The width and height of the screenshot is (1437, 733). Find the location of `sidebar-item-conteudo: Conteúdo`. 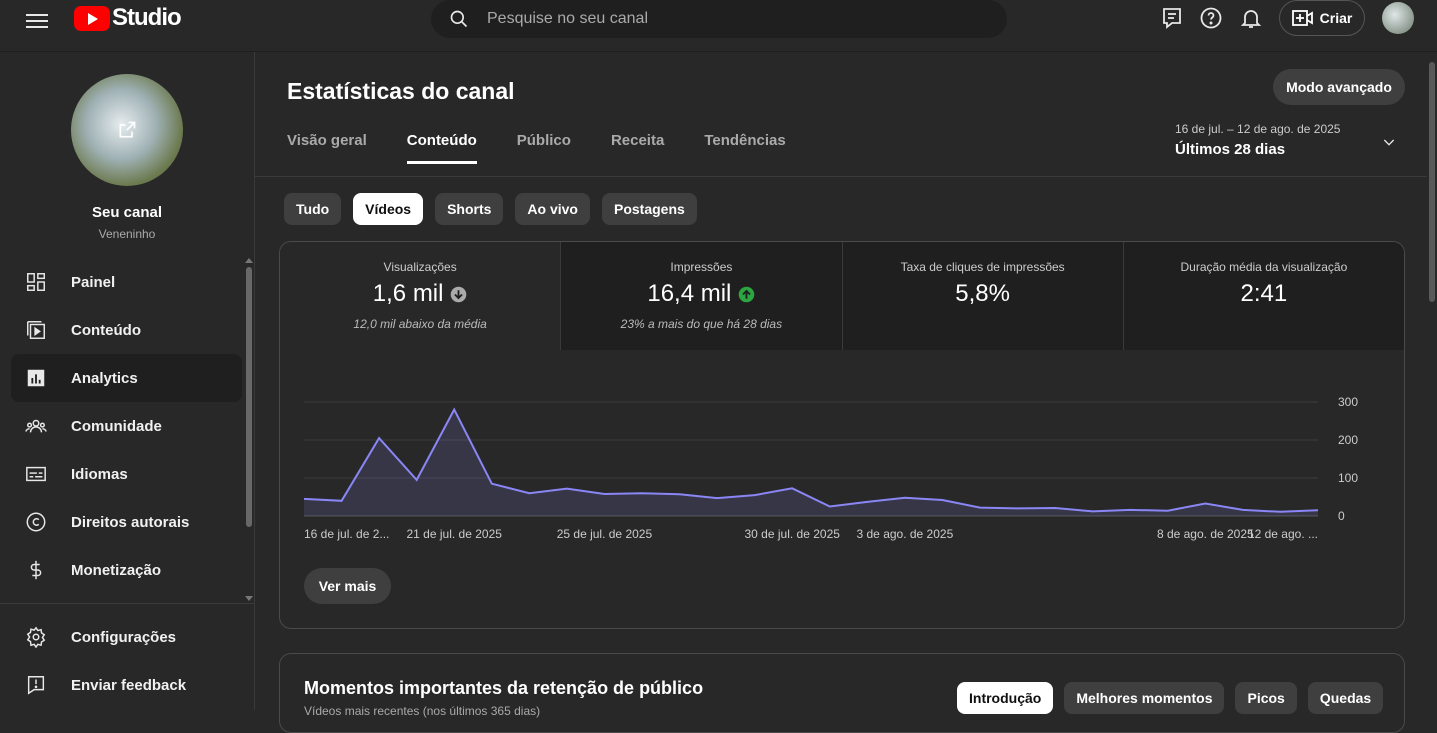

sidebar-item-conteudo: Conteúdo is located at coordinates (126, 330).